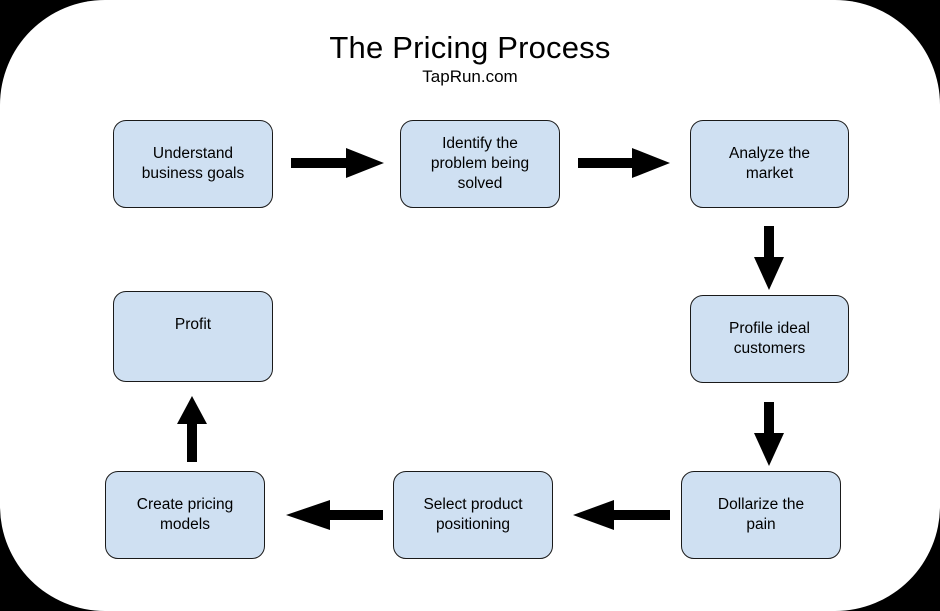 The width and height of the screenshot is (940, 611). I want to click on arrow-identify-to-analyze, so click(624, 163).